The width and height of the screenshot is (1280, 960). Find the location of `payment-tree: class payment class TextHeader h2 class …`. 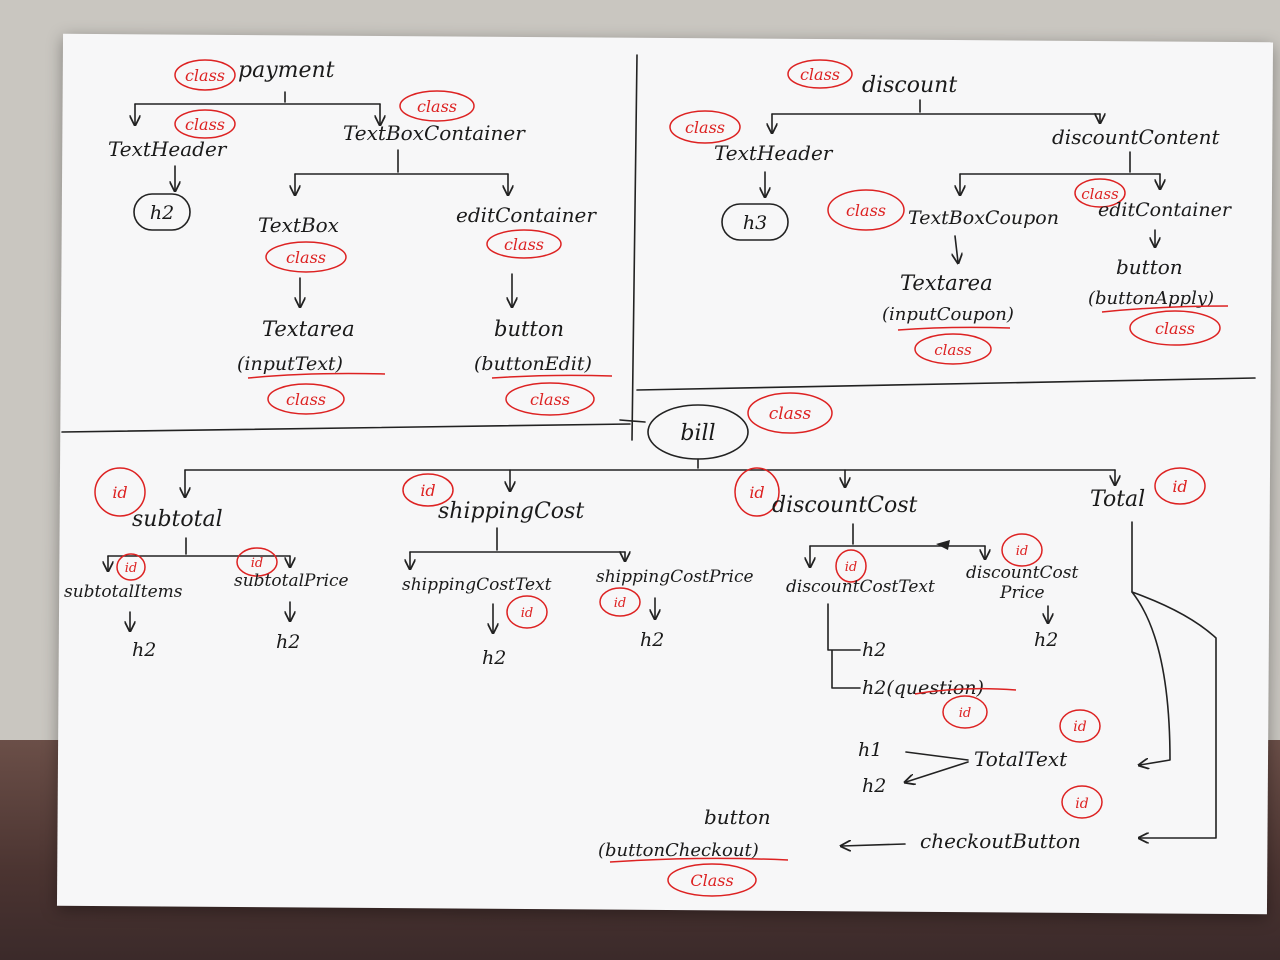

payment-tree: class payment class TextHeader h2 class … is located at coordinates (360, 237).